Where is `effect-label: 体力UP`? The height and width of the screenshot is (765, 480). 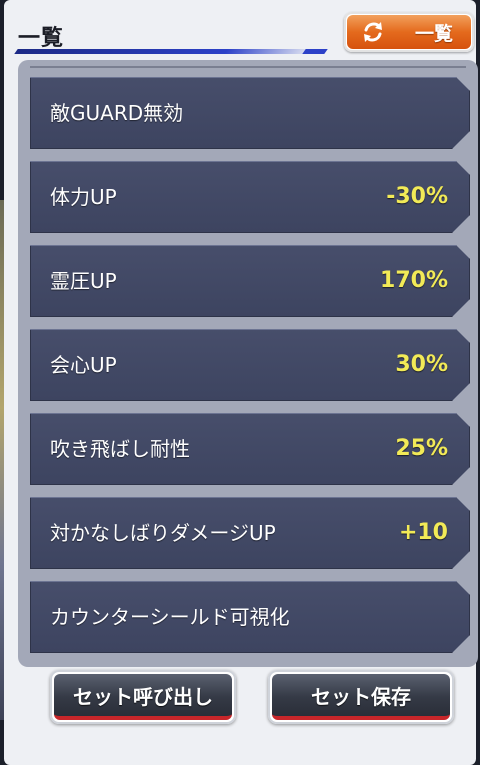 effect-label: 体力UP is located at coordinates (83, 197).